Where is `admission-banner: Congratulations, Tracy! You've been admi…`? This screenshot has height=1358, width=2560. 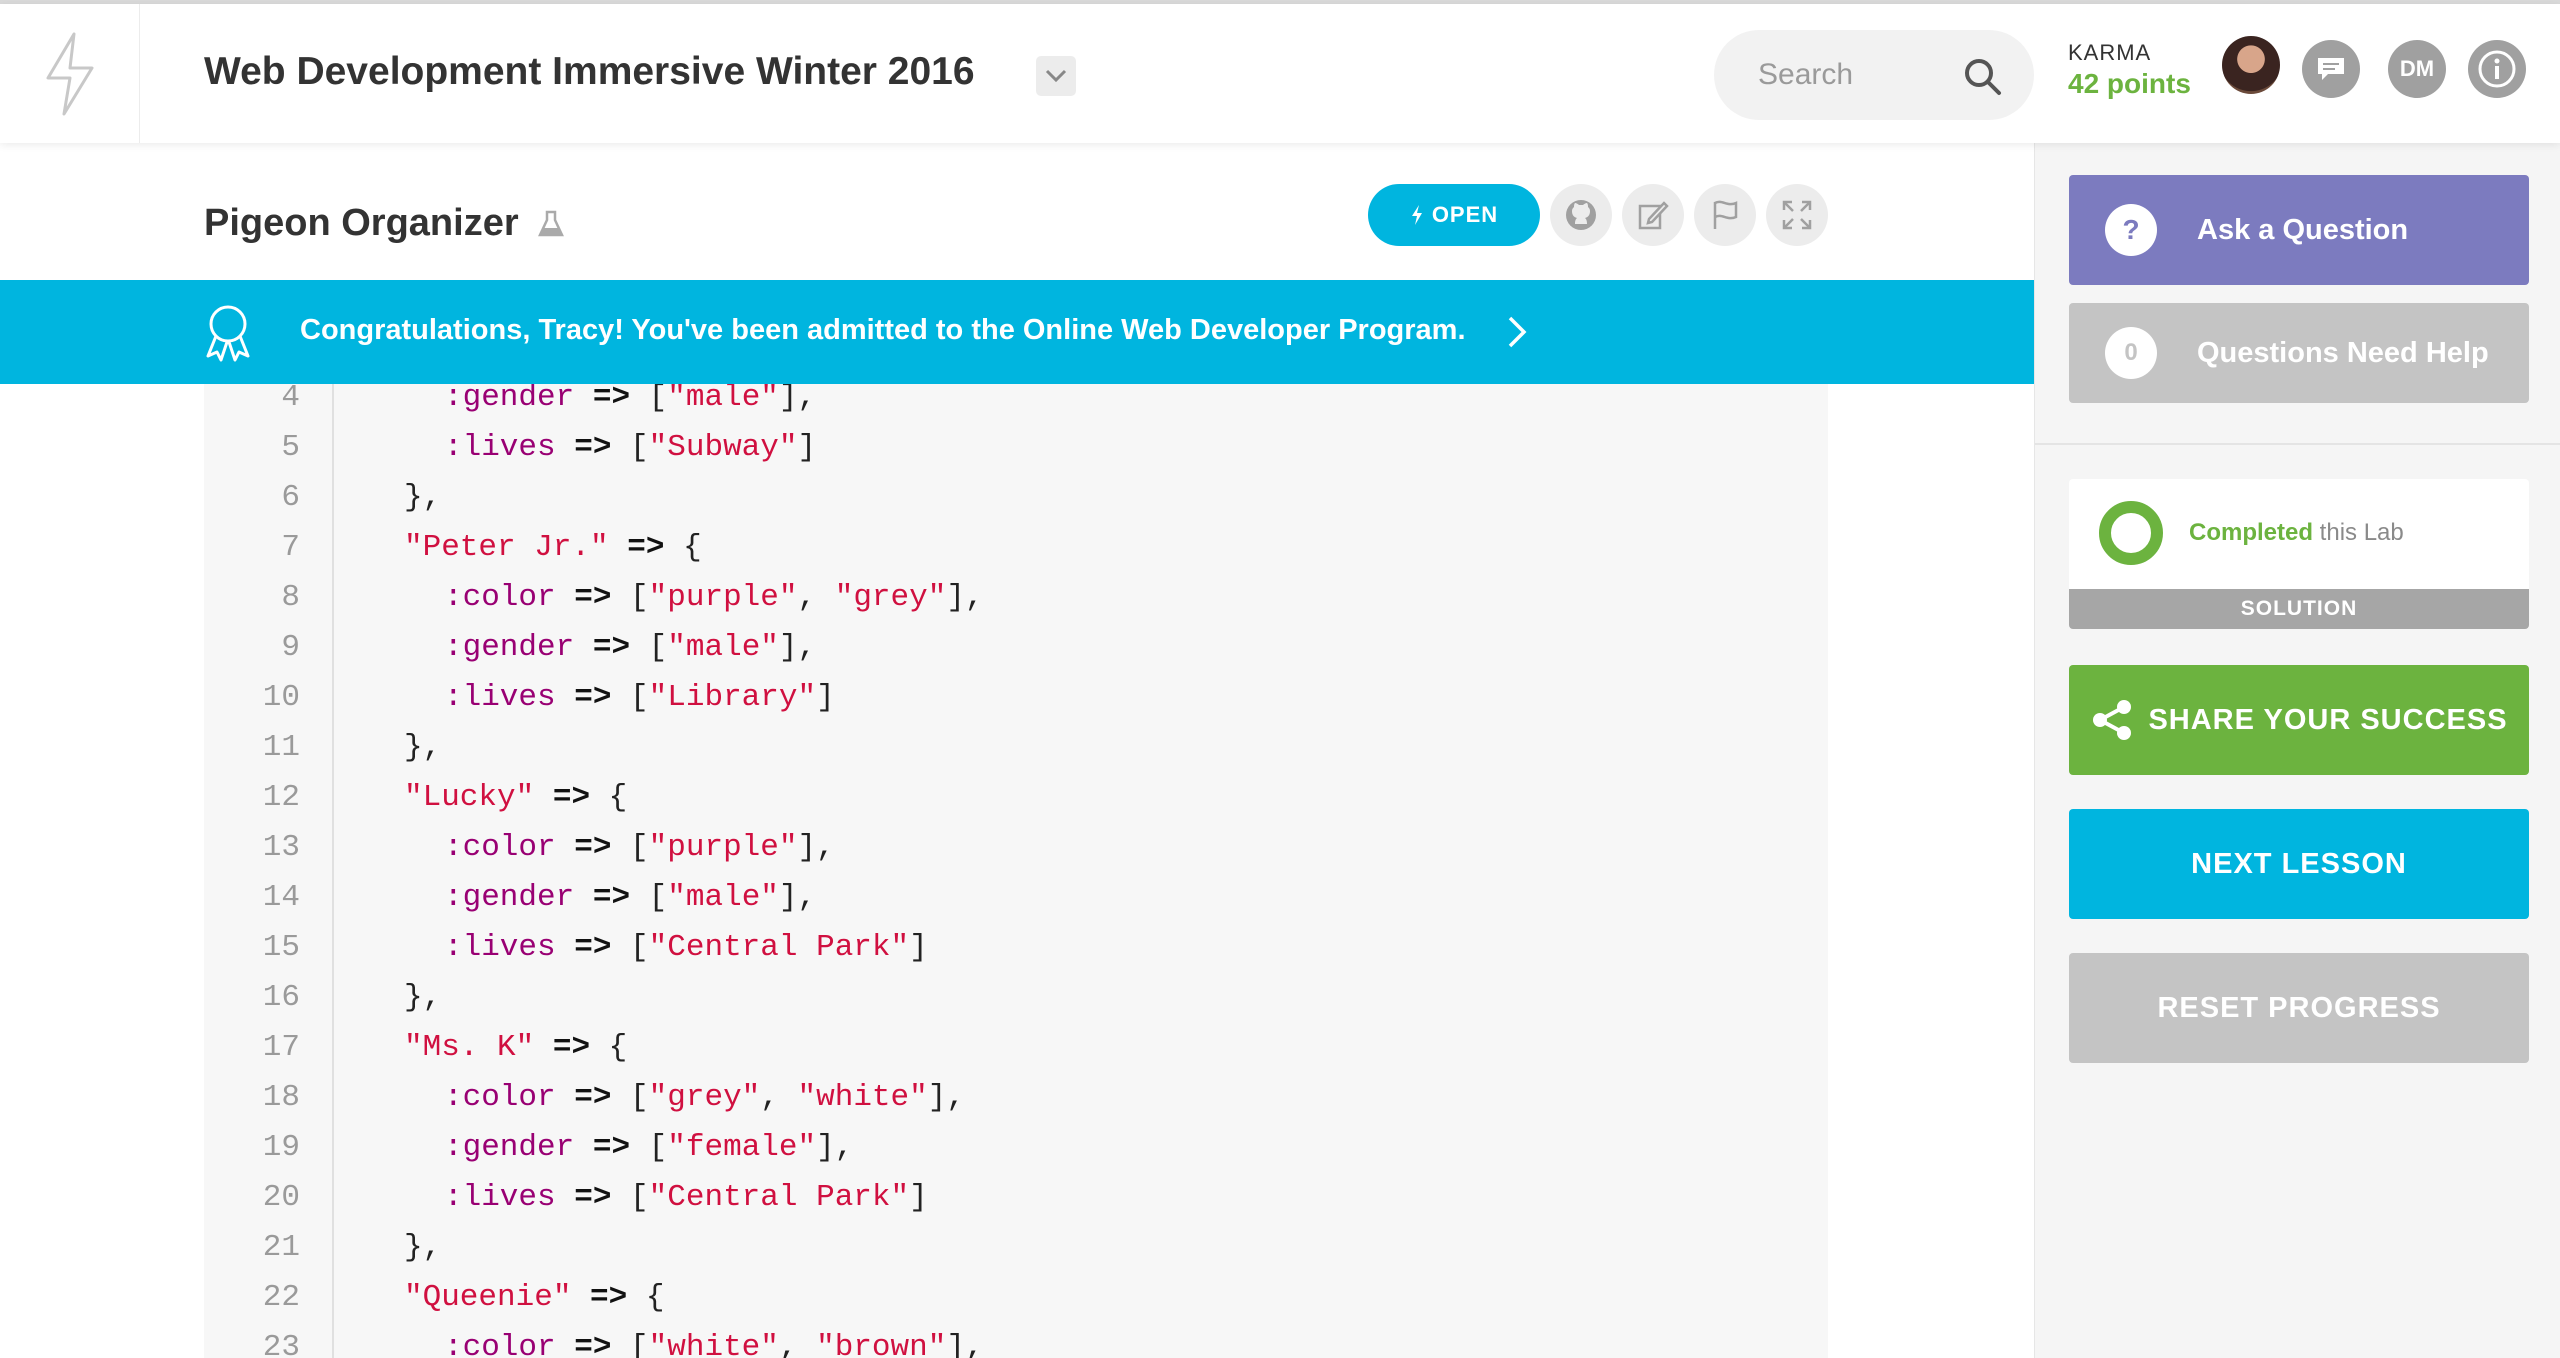 admission-banner: Congratulations, Tracy! You've been admi… is located at coordinates (1017, 332).